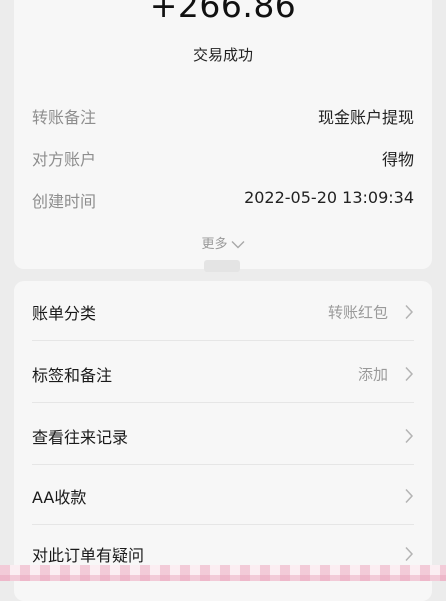 The image size is (446, 601). Describe the element at coordinates (64, 159) in the screenshot. I see `detail-label: 对方账户` at that location.